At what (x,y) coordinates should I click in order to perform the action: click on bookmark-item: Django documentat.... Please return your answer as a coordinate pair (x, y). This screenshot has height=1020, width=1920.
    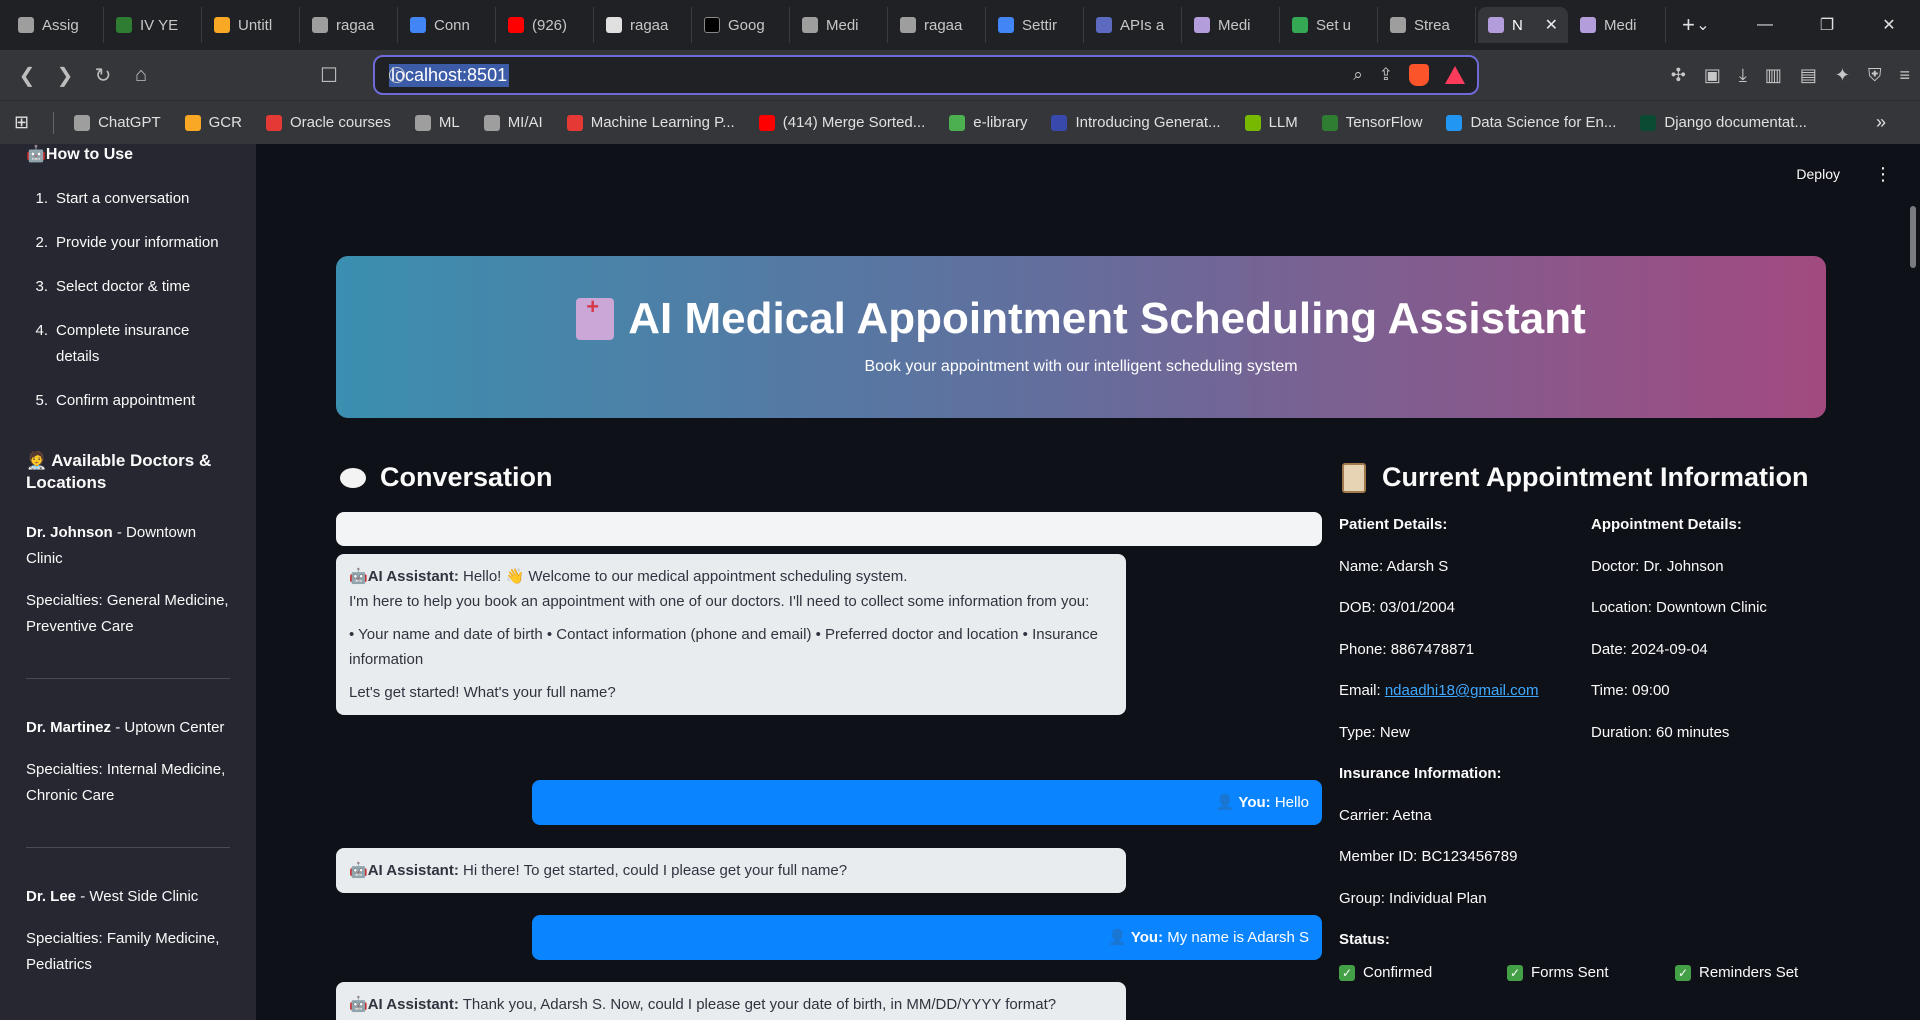
    Looking at the image, I should click on (1723, 122).